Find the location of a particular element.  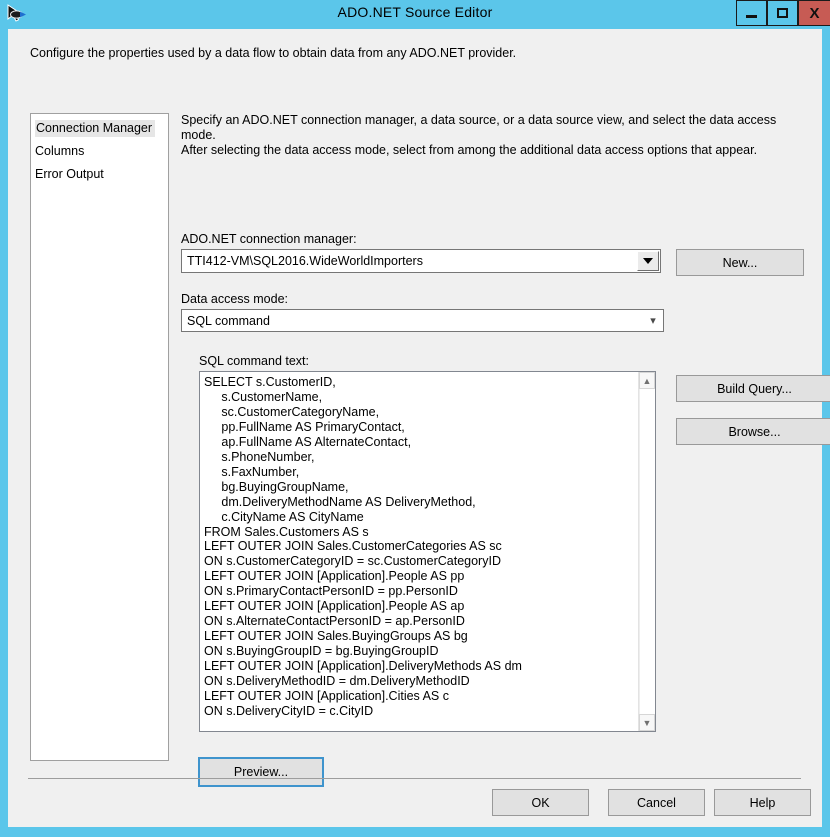

nav-item-wrap: Error Output is located at coordinates (99, 174).